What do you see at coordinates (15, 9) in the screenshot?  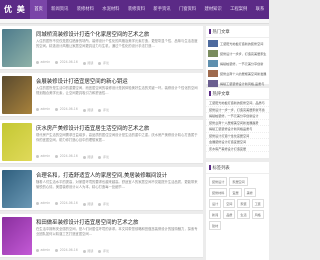 I see `site-logo: 优 美` at bounding box center [15, 9].